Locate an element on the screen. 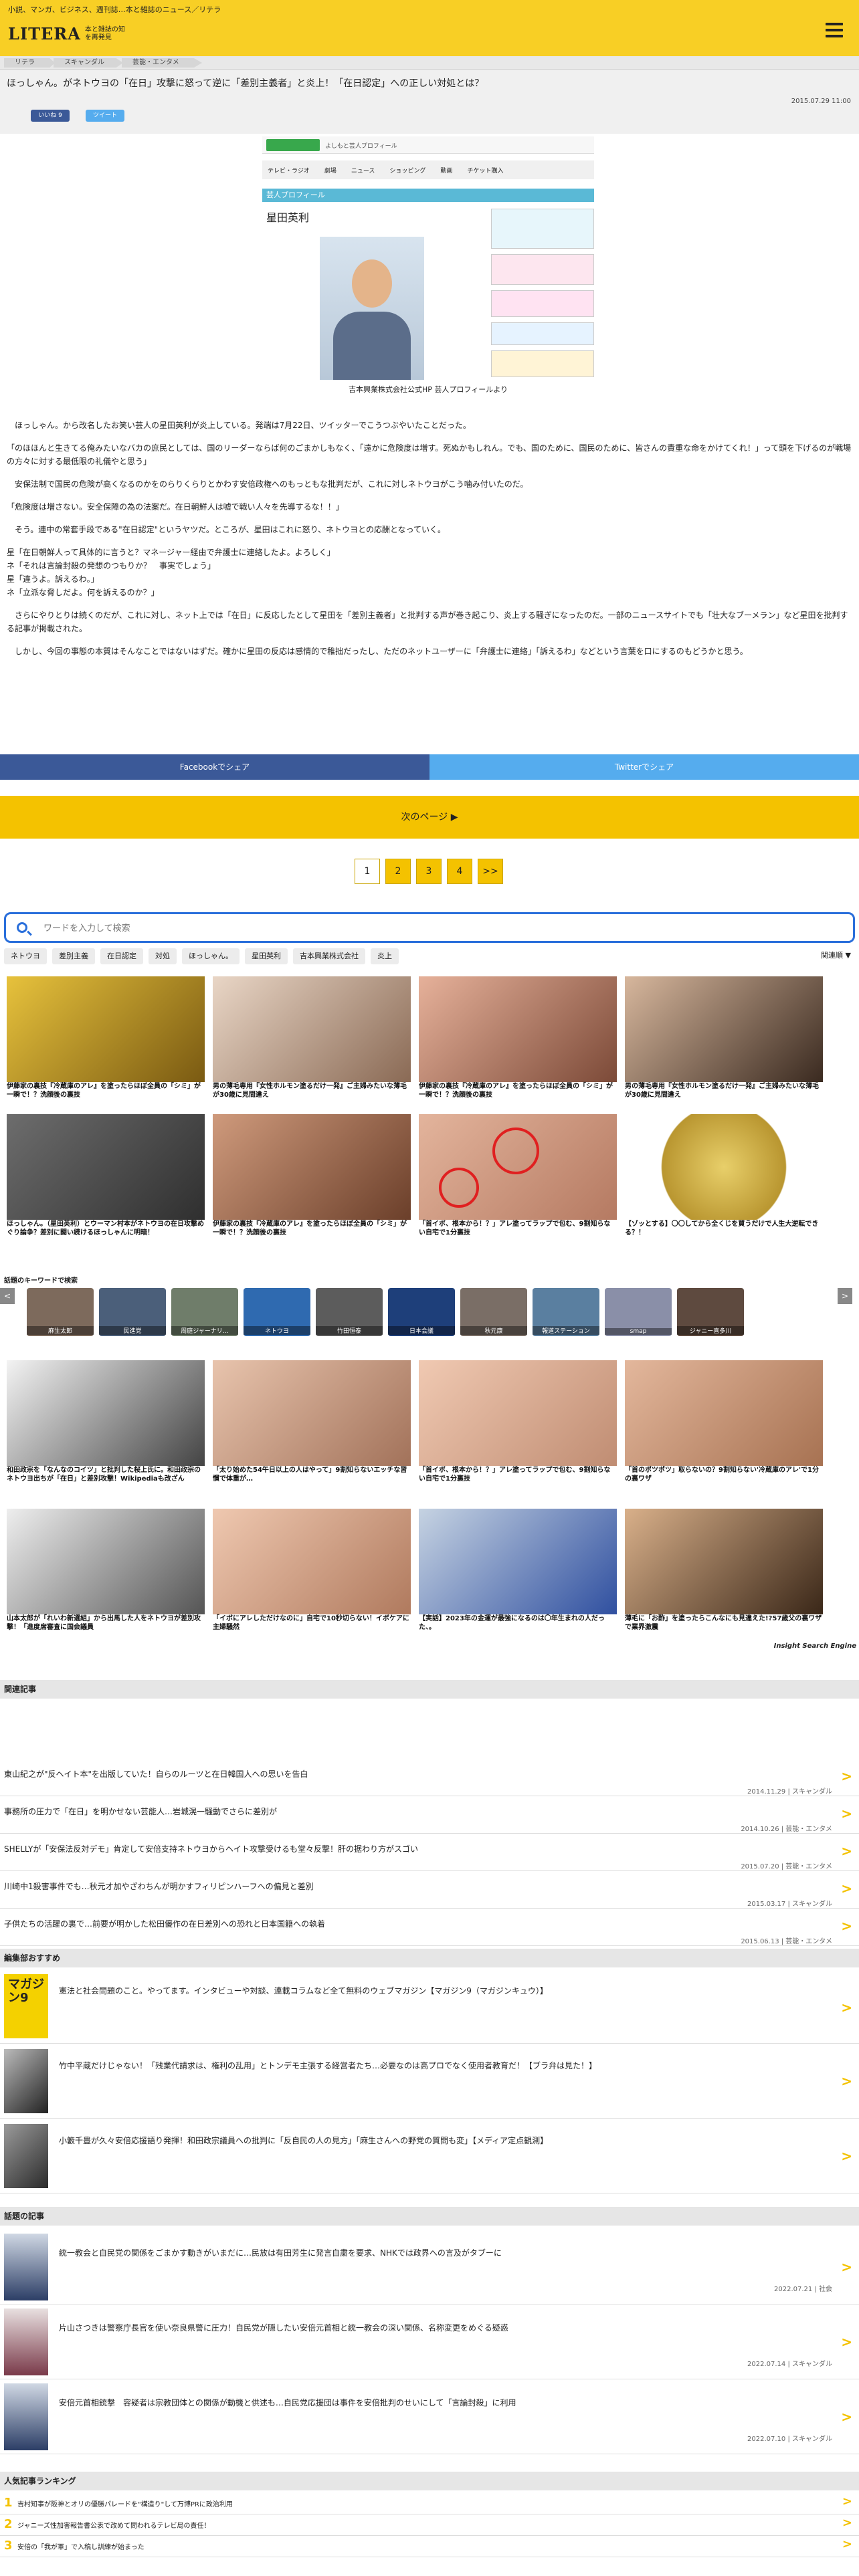  pagination: 1 2 3 4 >> is located at coordinates (432, 872).